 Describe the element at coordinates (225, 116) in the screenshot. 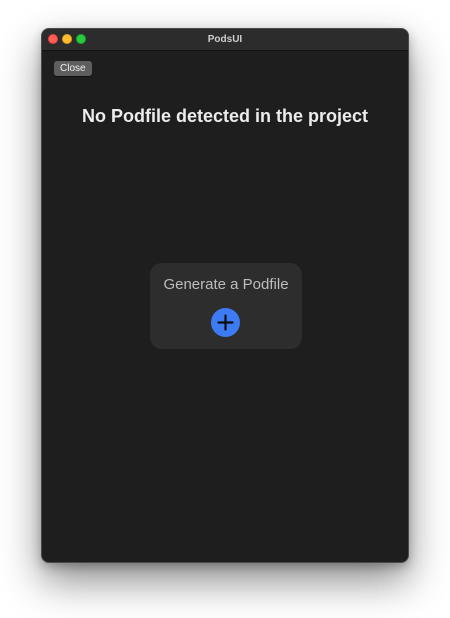

I see `page-title: No Podfile detected in the project` at that location.